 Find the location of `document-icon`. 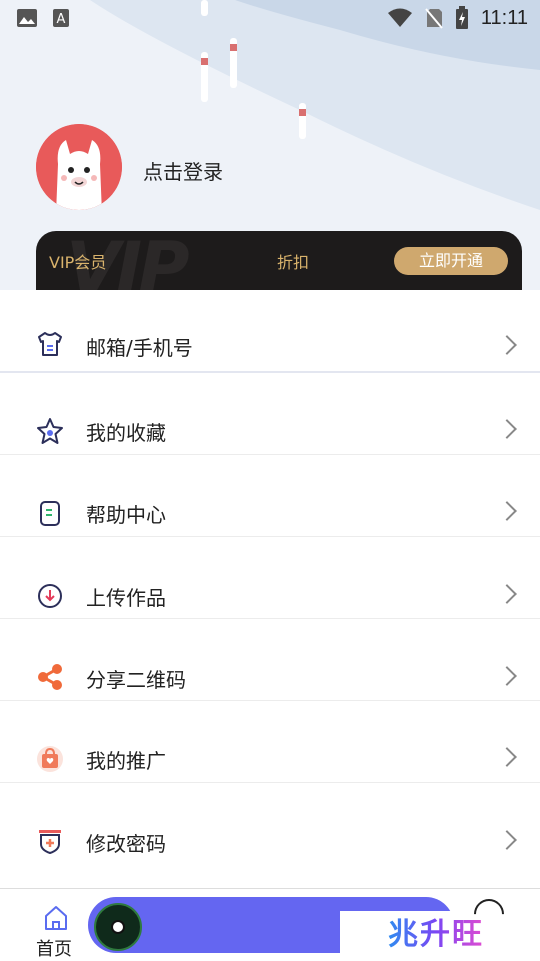

document-icon is located at coordinates (50, 513).